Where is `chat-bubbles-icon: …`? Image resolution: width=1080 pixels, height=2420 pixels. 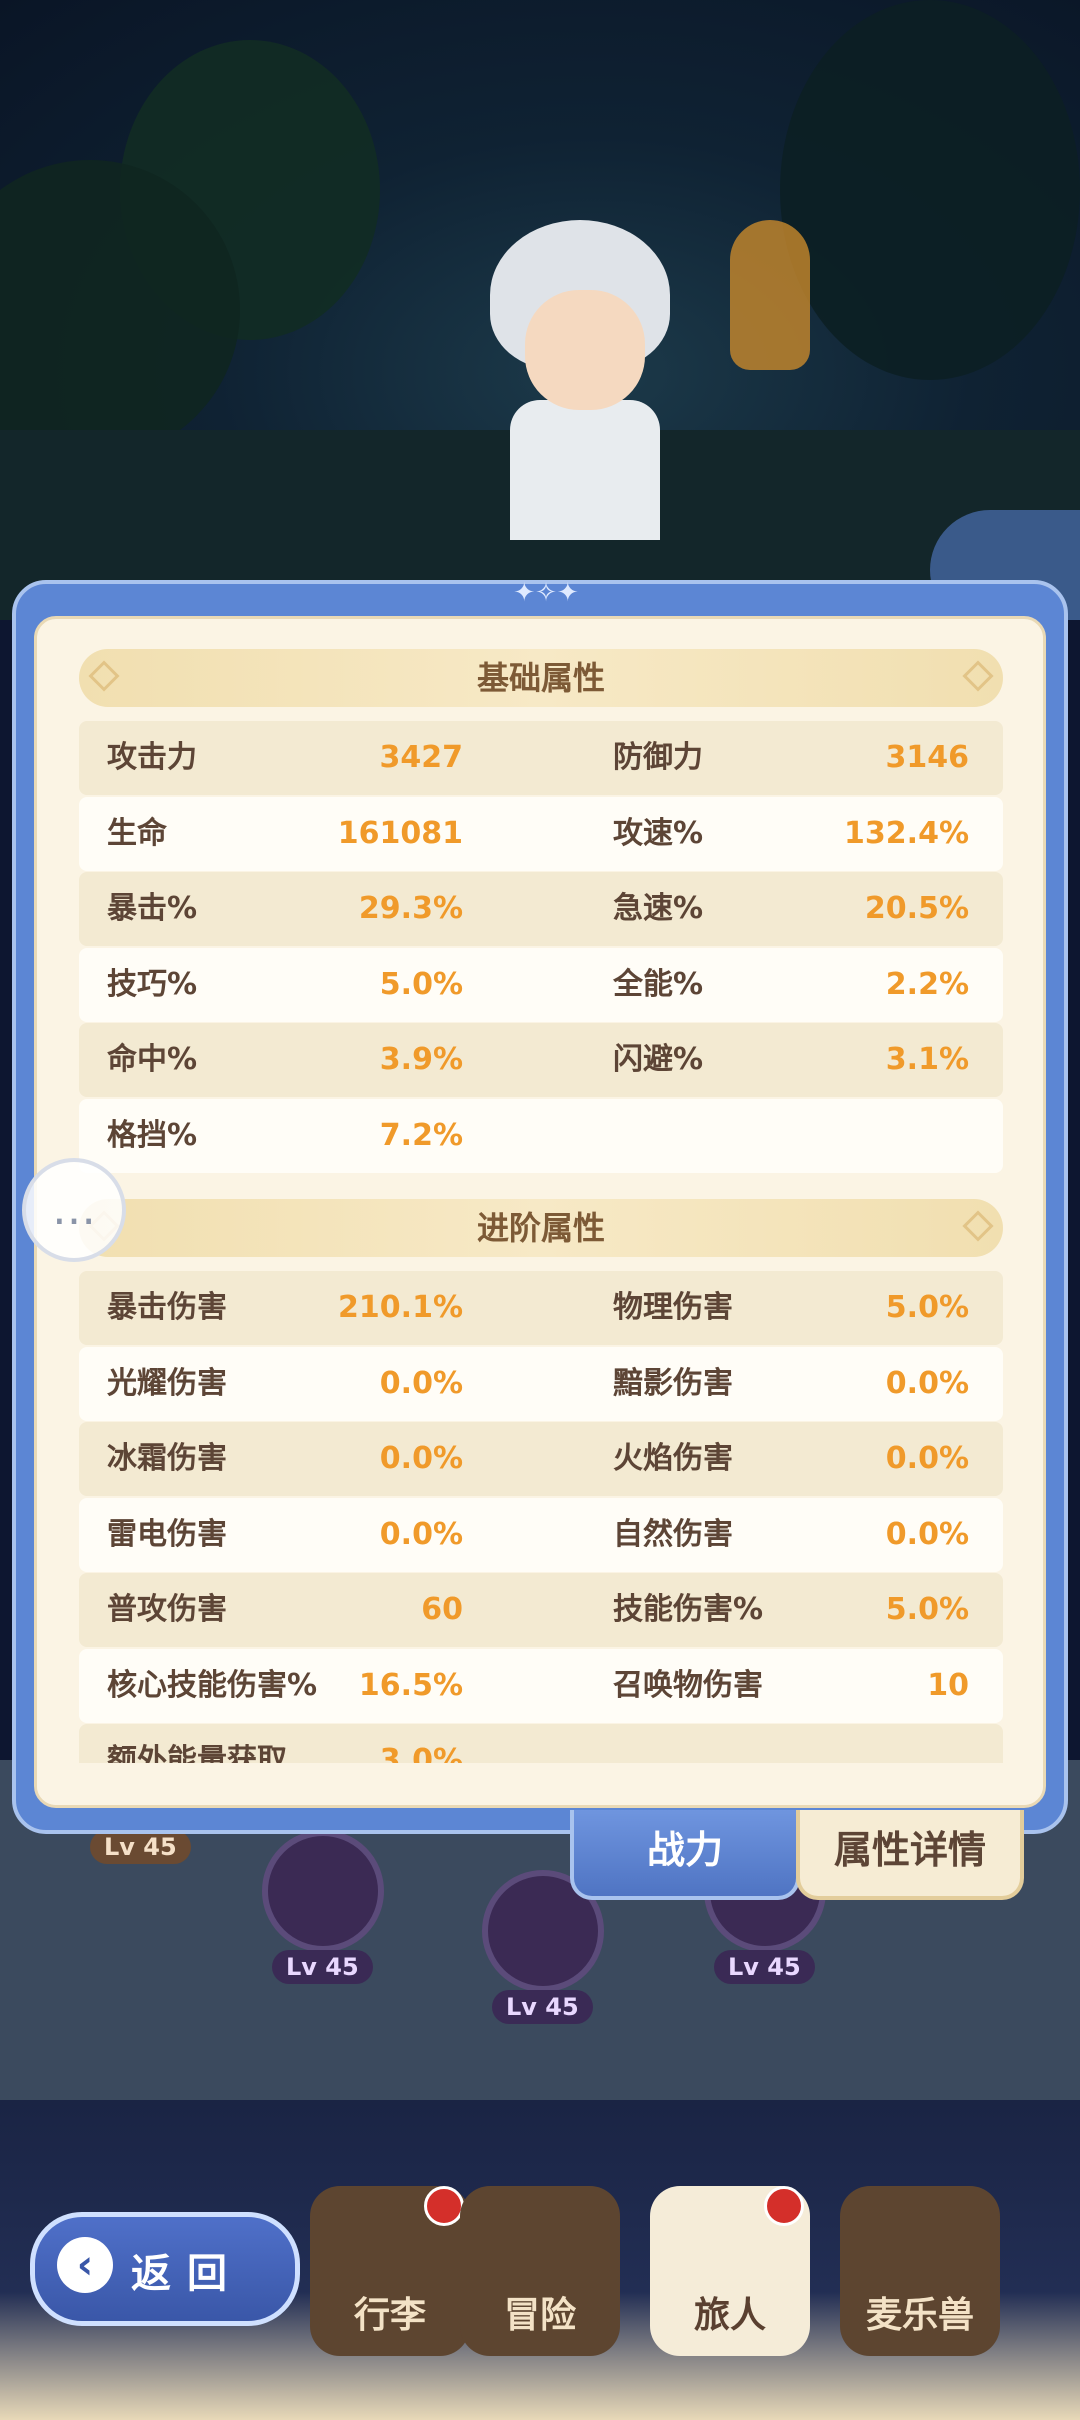 chat-bubbles-icon: … is located at coordinates (74, 1210).